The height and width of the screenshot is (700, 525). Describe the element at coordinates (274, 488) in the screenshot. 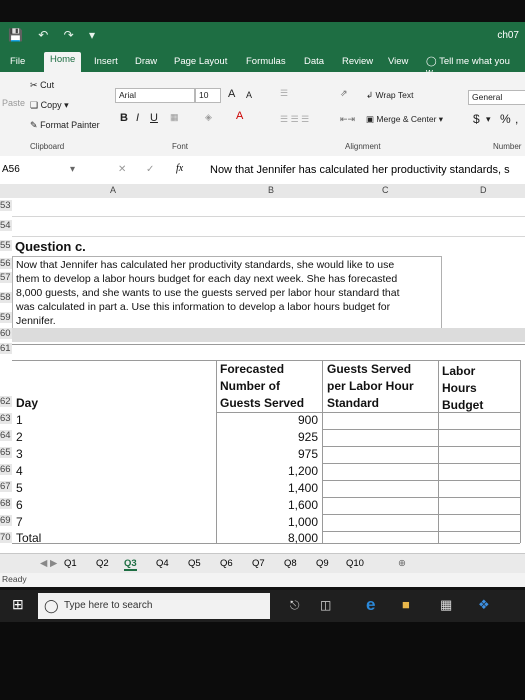

I see `guests-cell: 1,400` at that location.